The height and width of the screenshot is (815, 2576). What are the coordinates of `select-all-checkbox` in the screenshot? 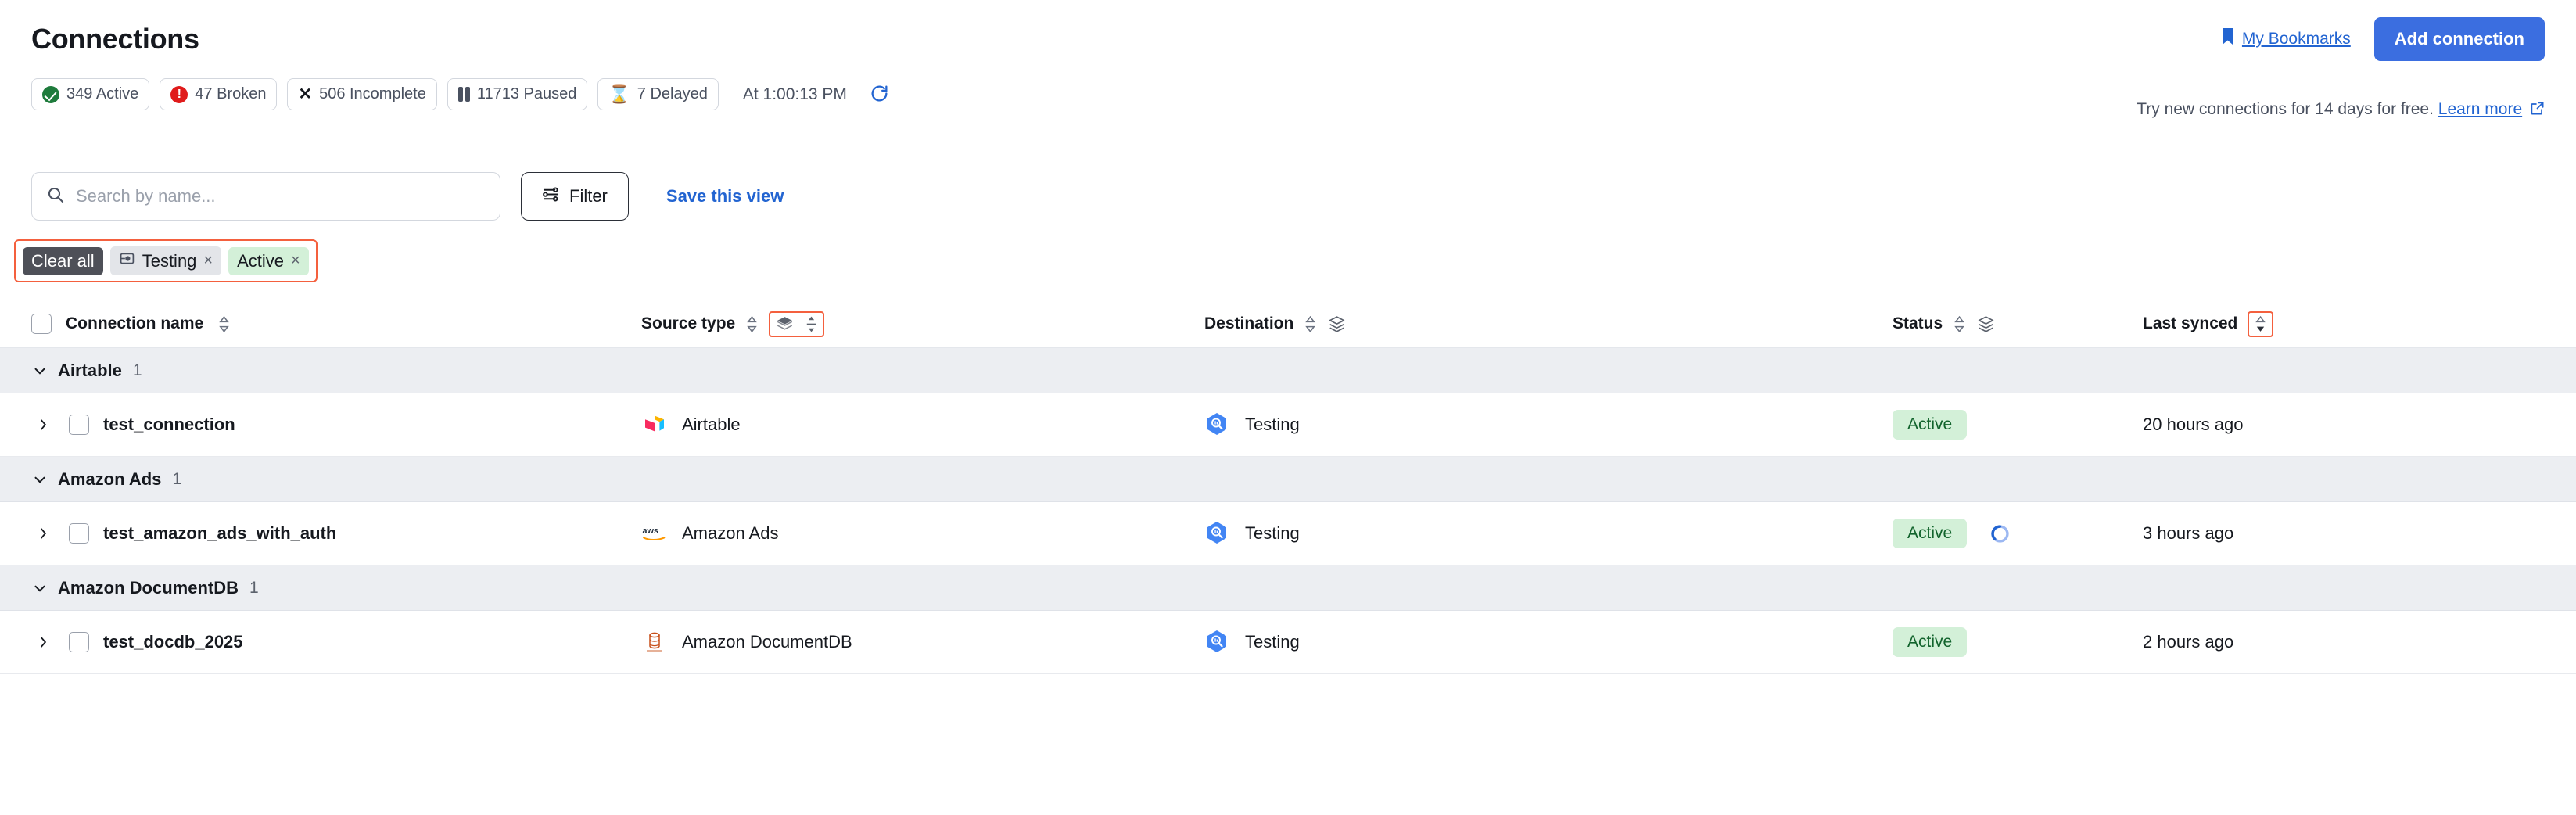 It's located at (41, 324).